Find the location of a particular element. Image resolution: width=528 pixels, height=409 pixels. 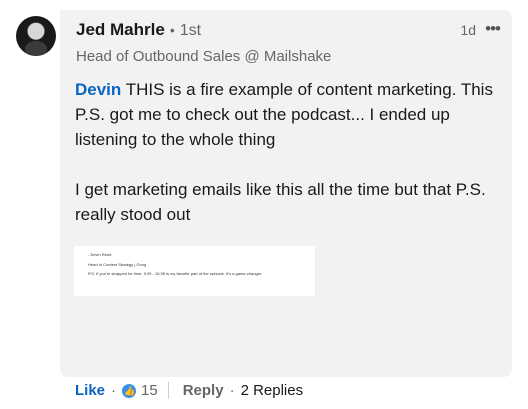

comment-actions: Like · 15 Reply · 2 Replies is located at coordinates (189, 390).